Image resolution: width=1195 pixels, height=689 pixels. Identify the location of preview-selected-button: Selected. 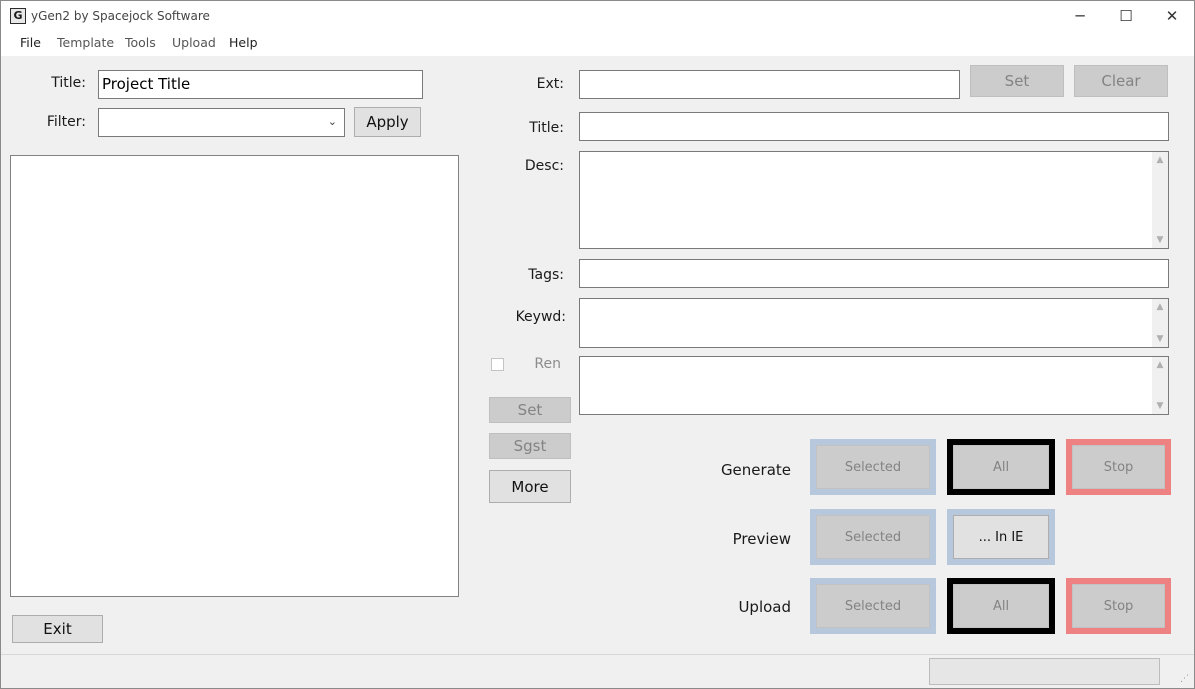
(873, 537).